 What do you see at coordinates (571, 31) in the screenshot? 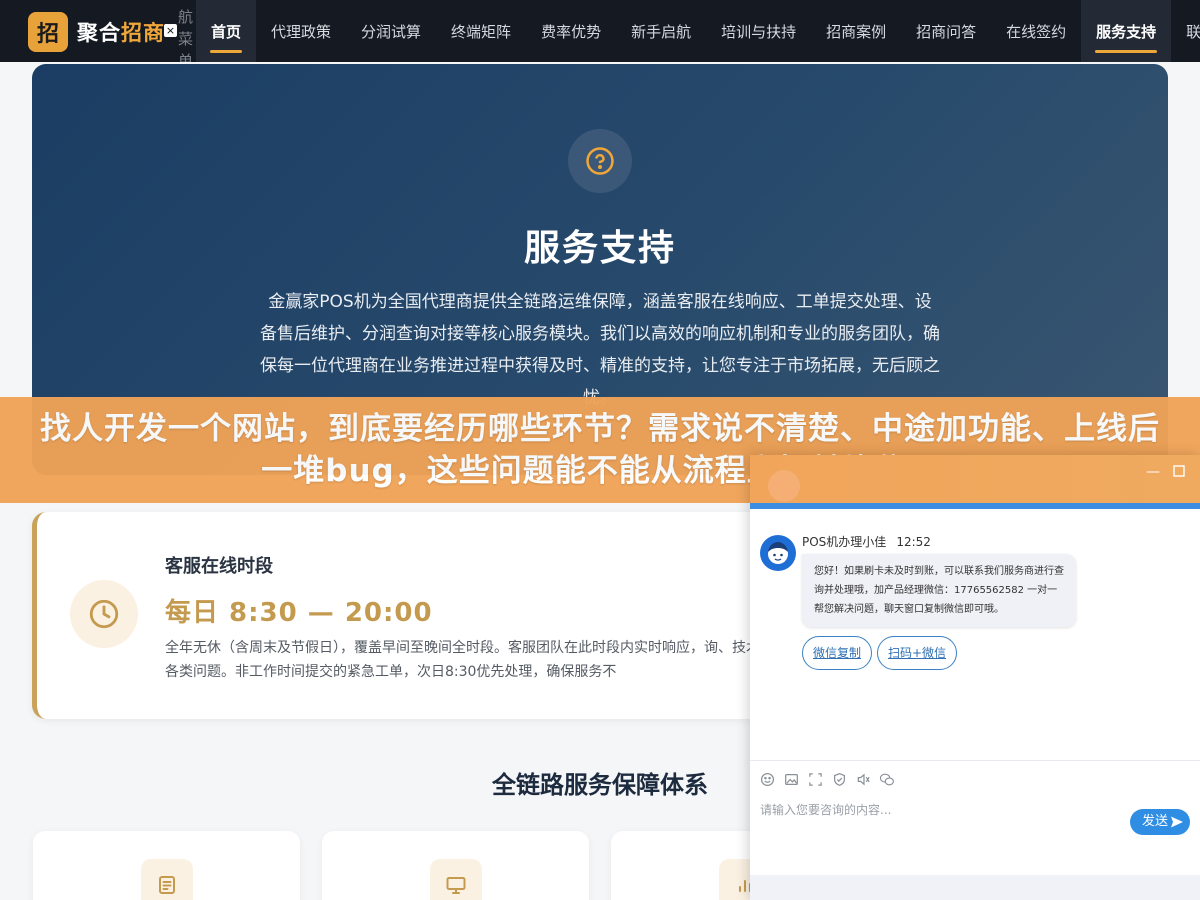
I see `nav-item-rate-advantage: 费率优势` at bounding box center [571, 31].